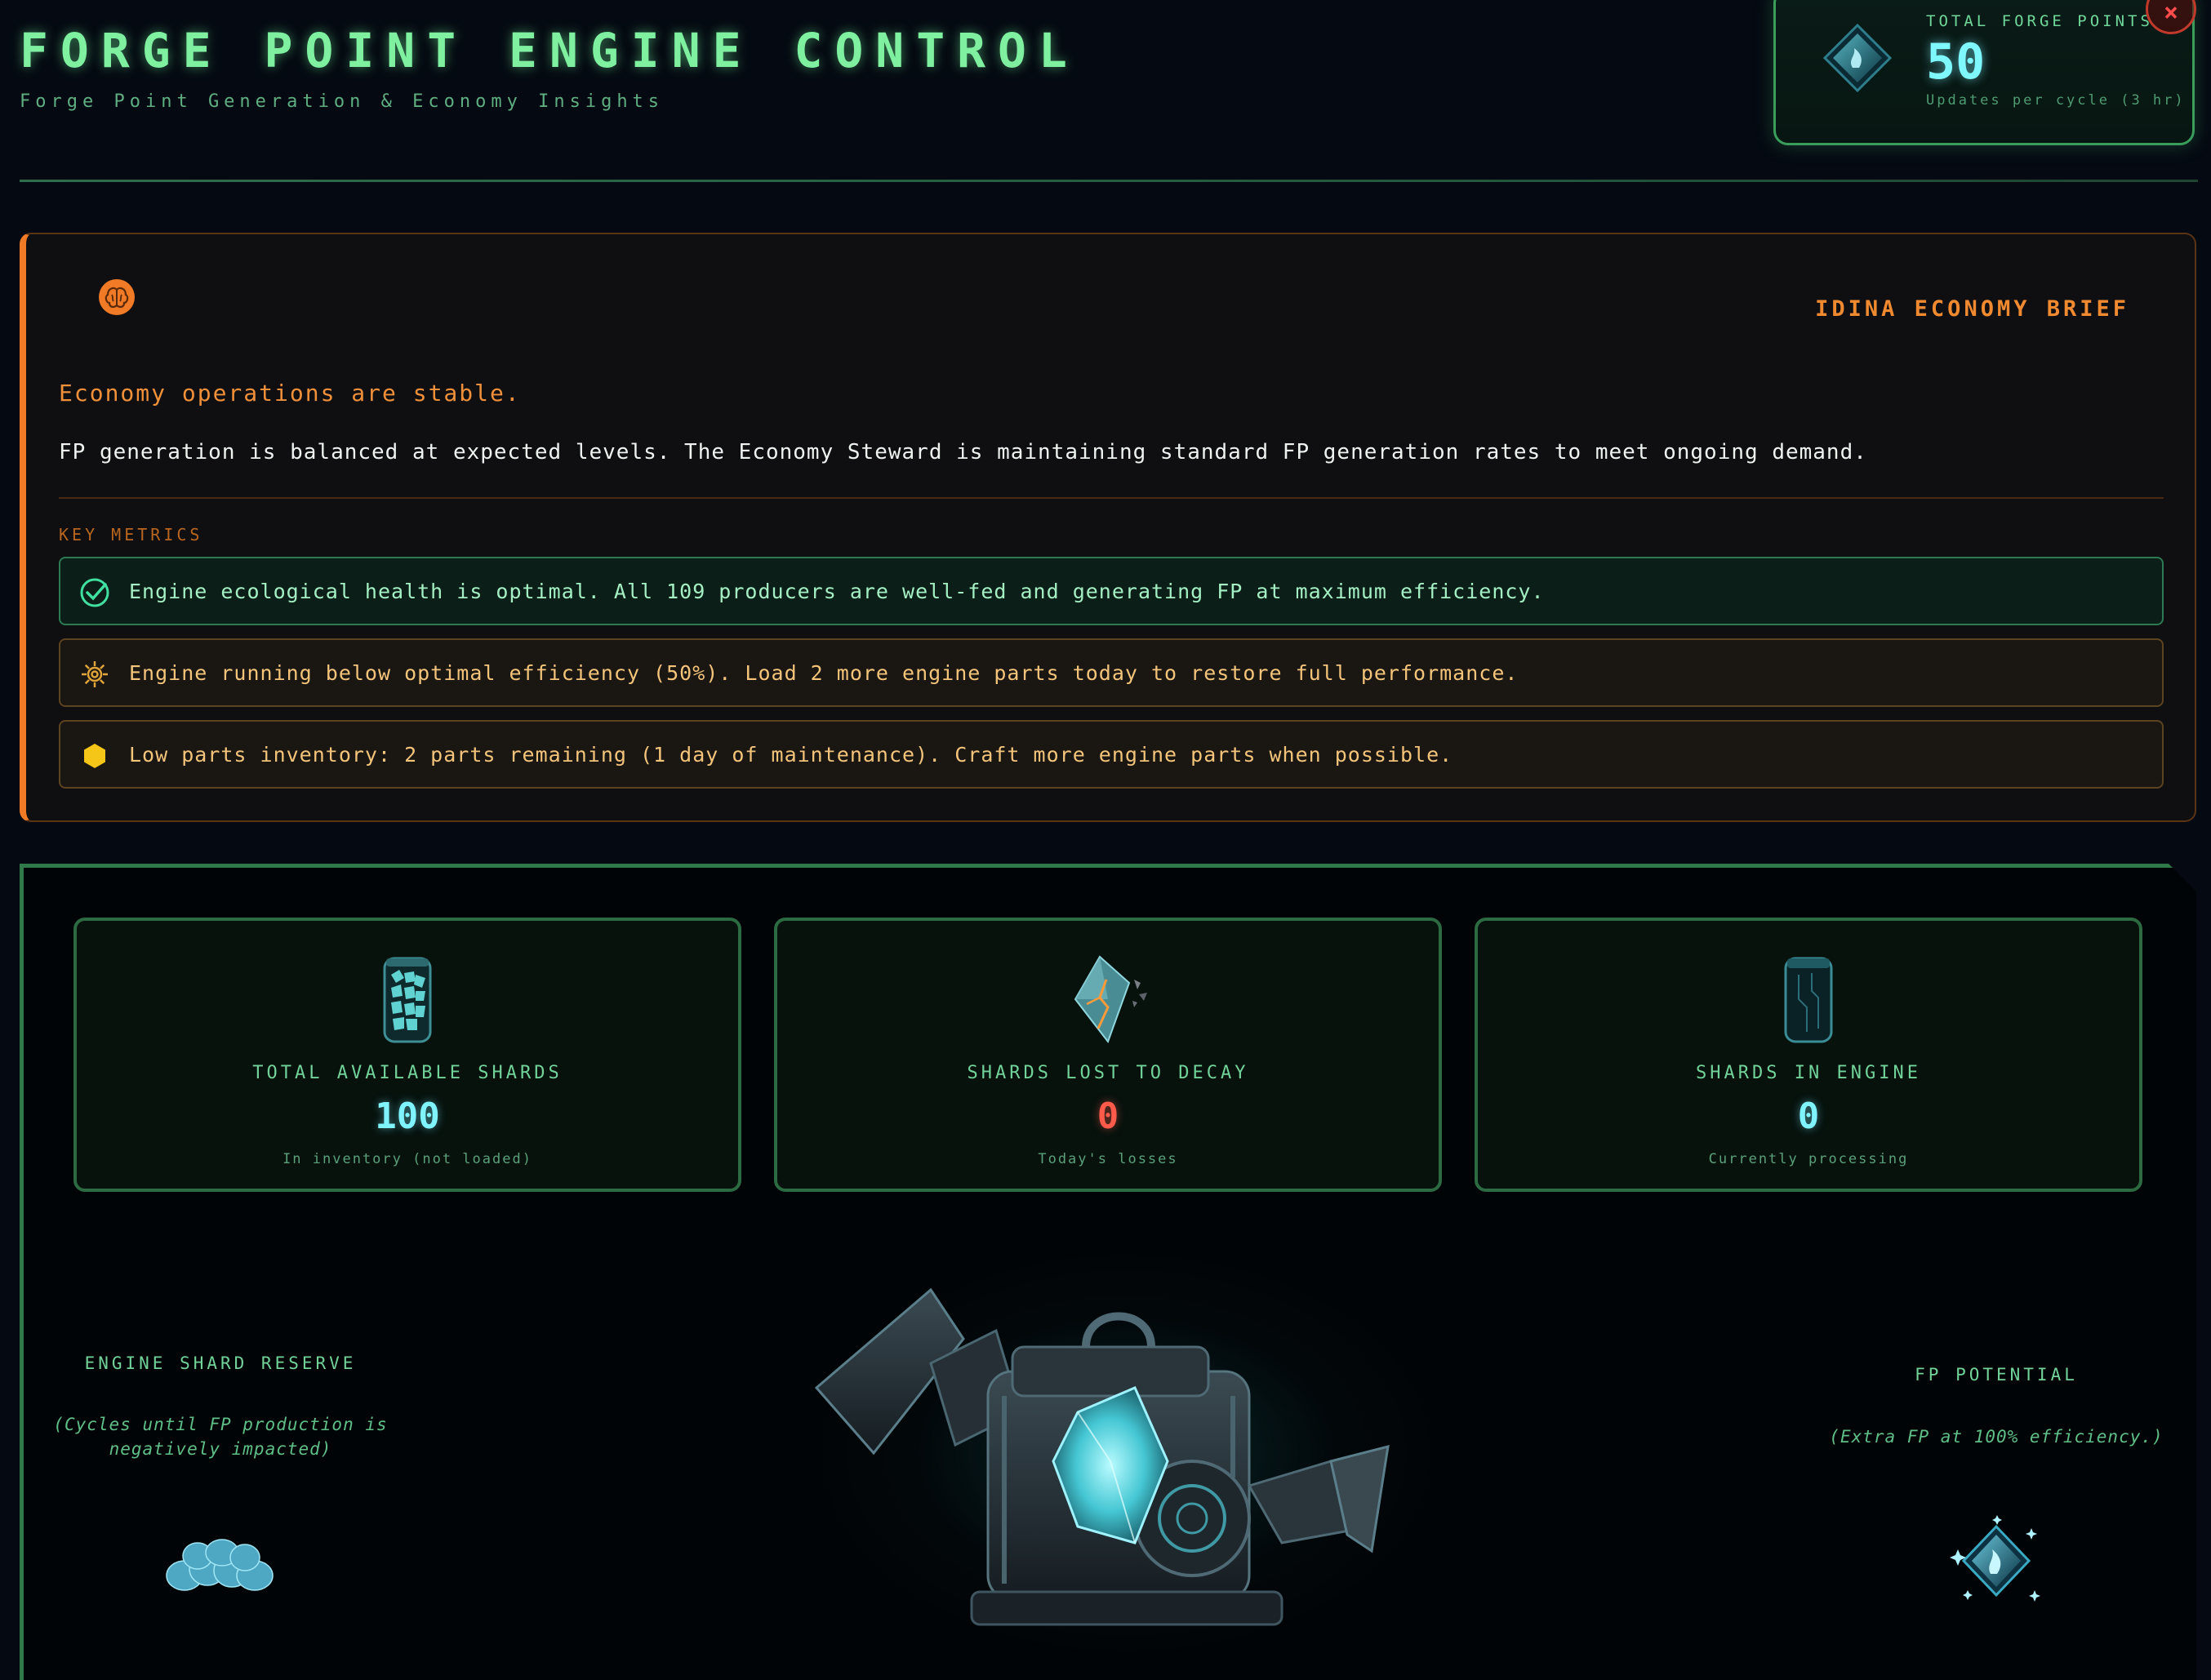 The height and width of the screenshot is (1680, 2211). What do you see at coordinates (1110, 1000) in the screenshot?
I see `cracked-shard-icon` at bounding box center [1110, 1000].